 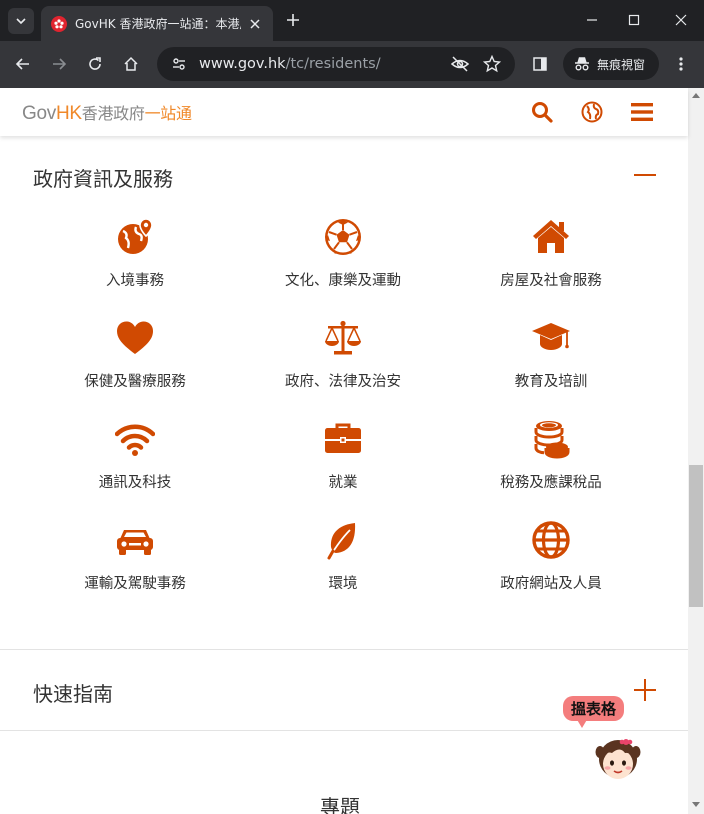 I want to click on service-communications-tech: 通訊及科技, so click(x=135, y=454).